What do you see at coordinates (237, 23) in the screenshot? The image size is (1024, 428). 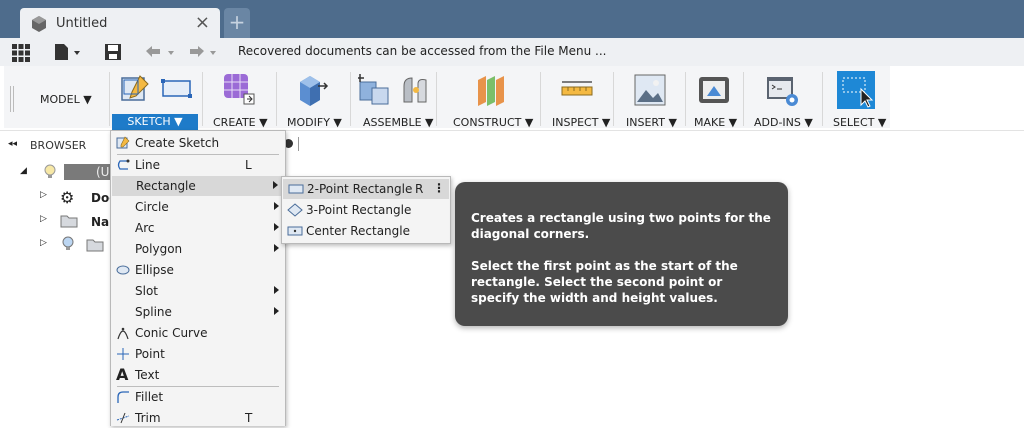 I see `new-tab-button: +` at bounding box center [237, 23].